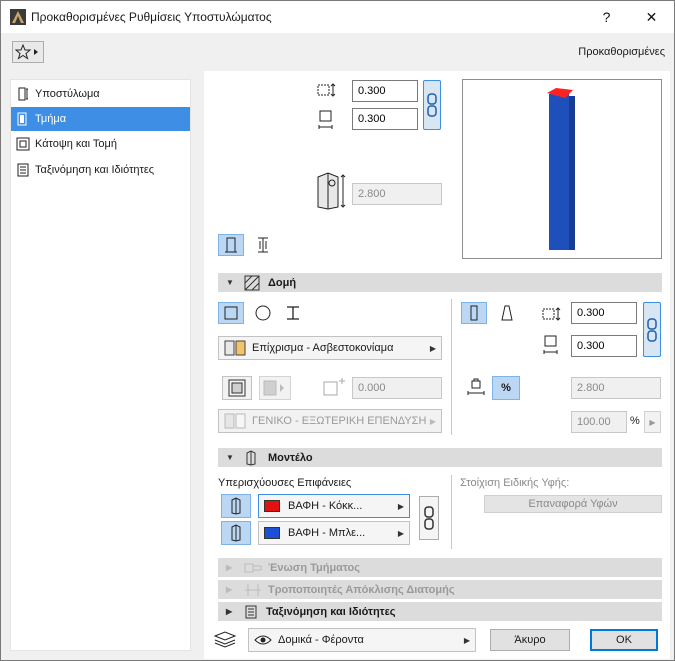 The height and width of the screenshot is (661, 675). I want to click on building-material-dropdown: Επίχρισμα - Ασβεστοκονίαμα ▶, so click(330, 348).